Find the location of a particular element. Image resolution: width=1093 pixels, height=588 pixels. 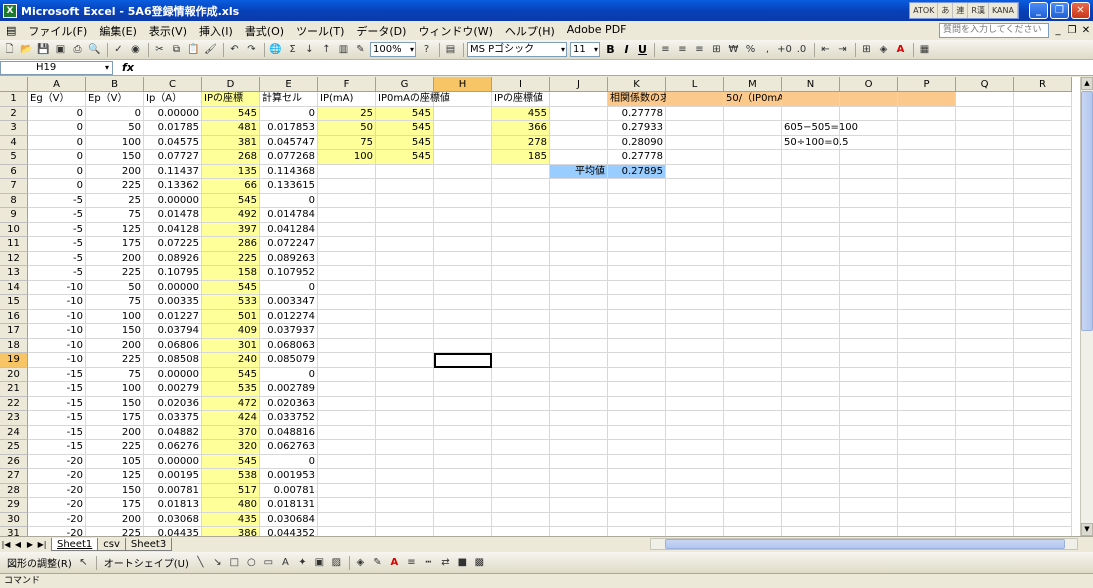

sort-desc-icon: ↑ is located at coordinates (326, 49).